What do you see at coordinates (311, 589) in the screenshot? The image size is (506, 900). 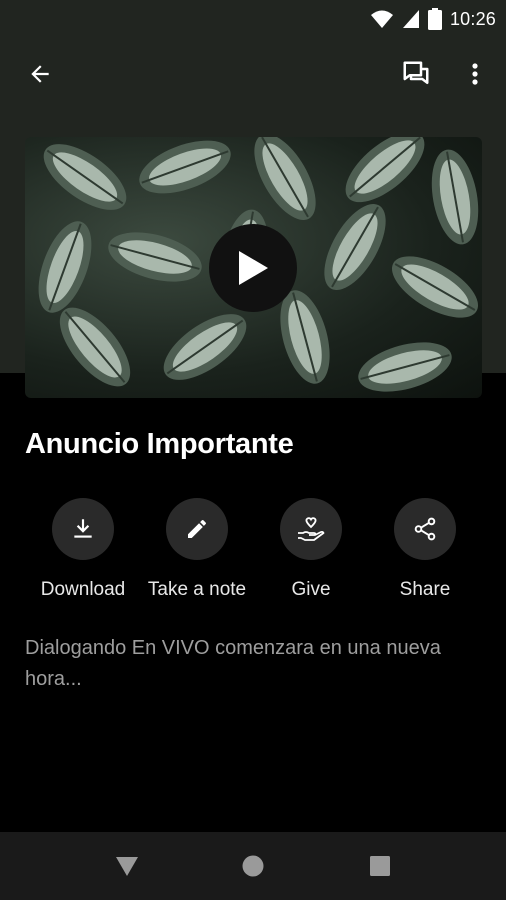 I see `give-label: Give` at bounding box center [311, 589].